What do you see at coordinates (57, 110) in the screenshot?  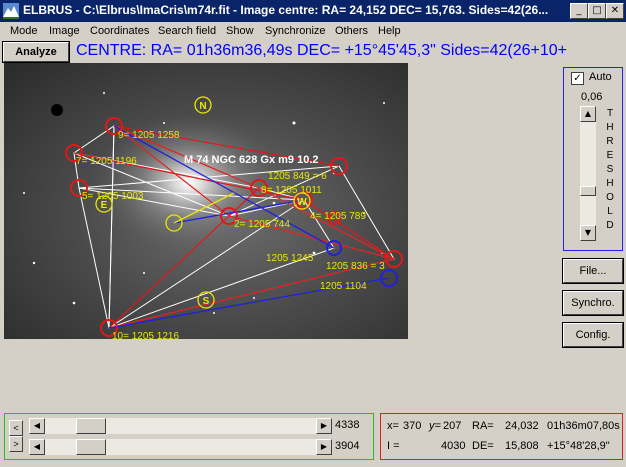 I see `dark-spot` at bounding box center [57, 110].